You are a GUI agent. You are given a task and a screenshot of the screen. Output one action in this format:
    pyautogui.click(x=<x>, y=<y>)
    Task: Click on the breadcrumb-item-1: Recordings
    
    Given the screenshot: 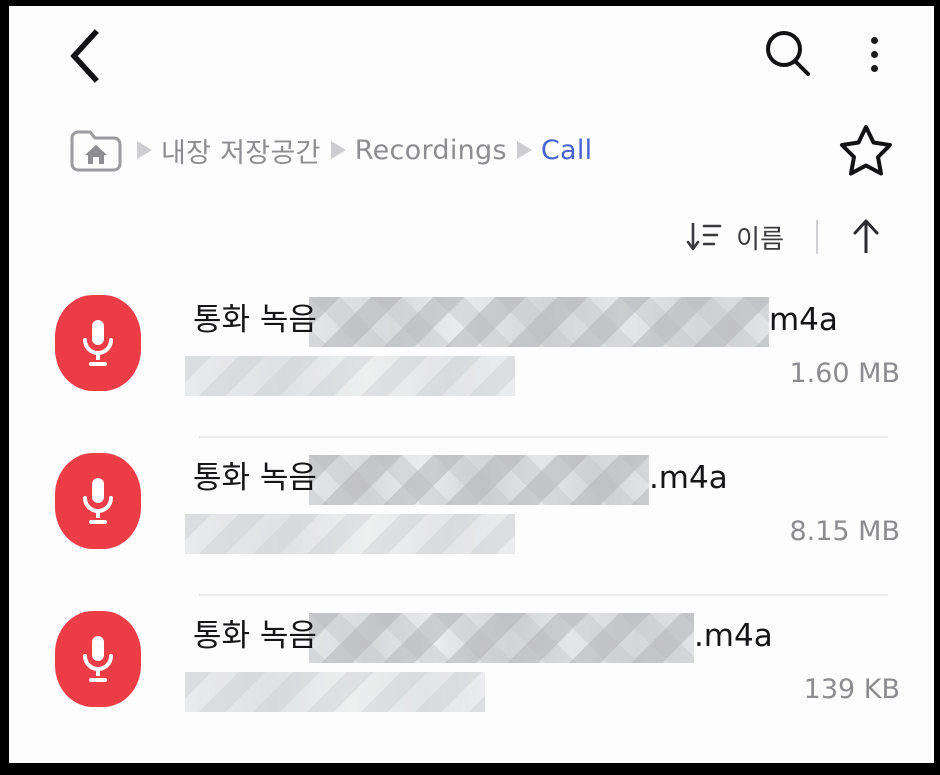 What is the action you would take?
    pyautogui.click(x=431, y=150)
    